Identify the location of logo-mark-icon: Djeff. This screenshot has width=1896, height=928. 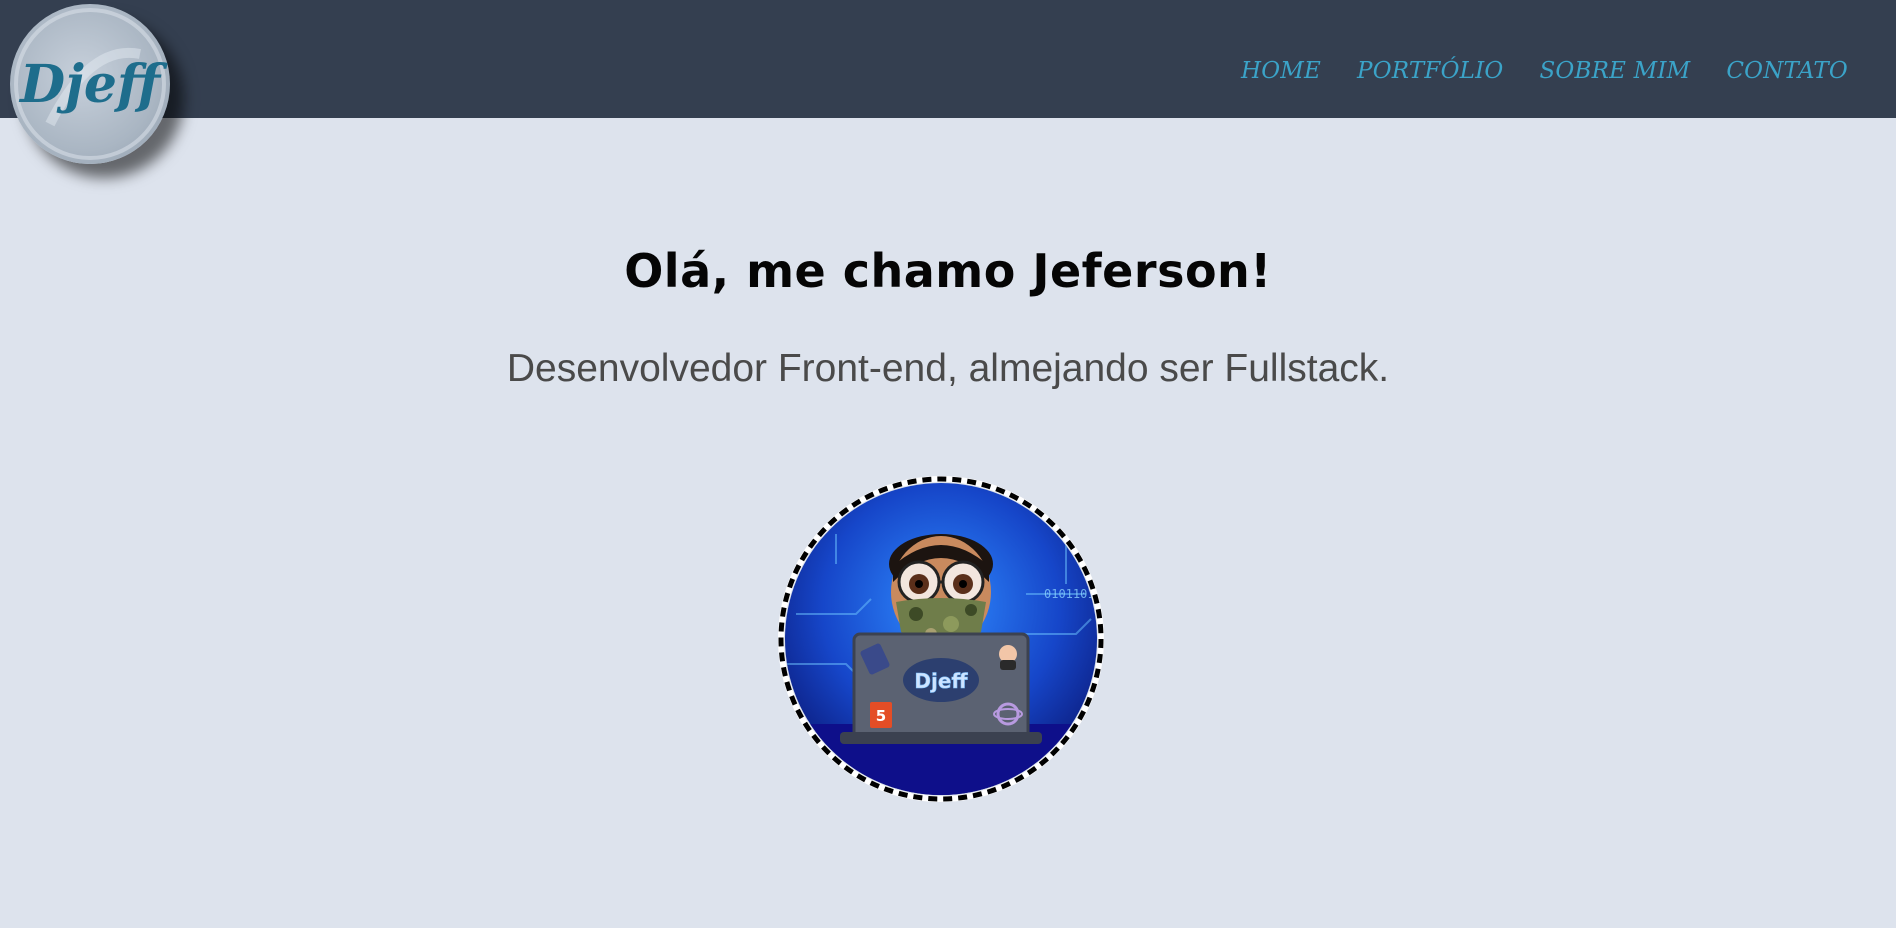
(91, 84).